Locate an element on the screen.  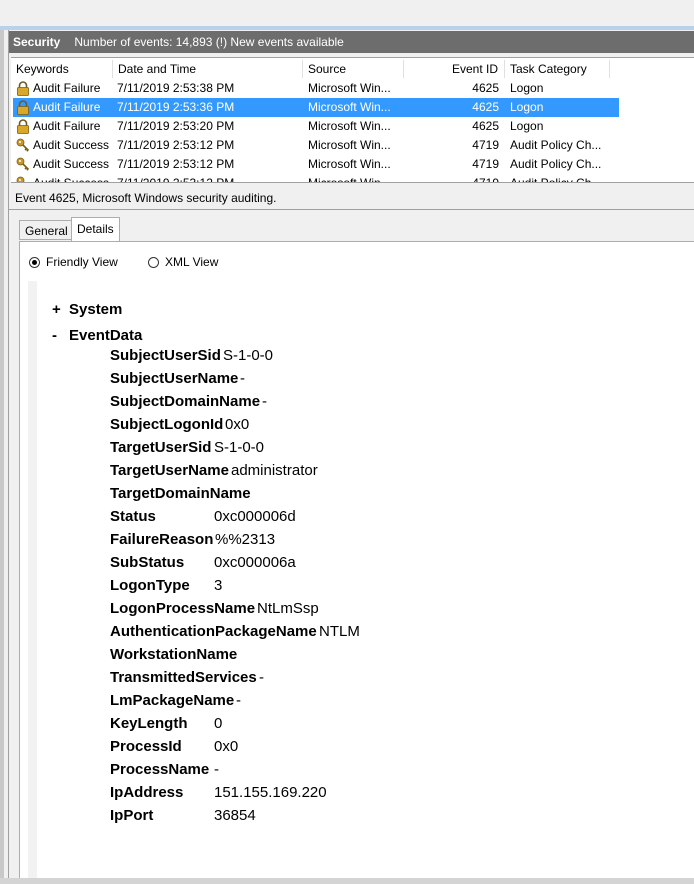
field-name: ProcessId is located at coordinates (146, 746).